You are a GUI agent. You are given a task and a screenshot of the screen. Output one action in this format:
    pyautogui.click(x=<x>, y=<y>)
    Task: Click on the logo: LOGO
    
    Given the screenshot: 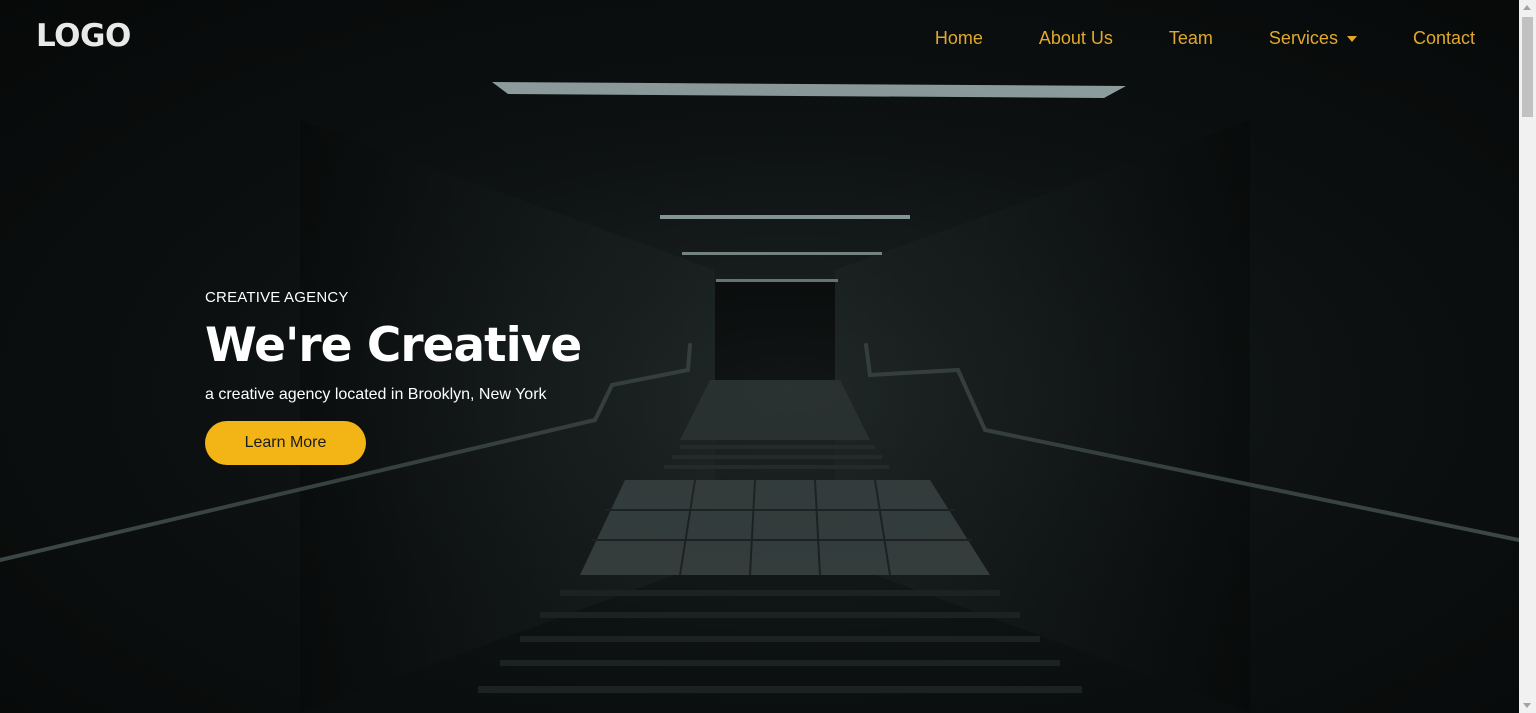 What is the action you would take?
    pyautogui.click(x=83, y=36)
    